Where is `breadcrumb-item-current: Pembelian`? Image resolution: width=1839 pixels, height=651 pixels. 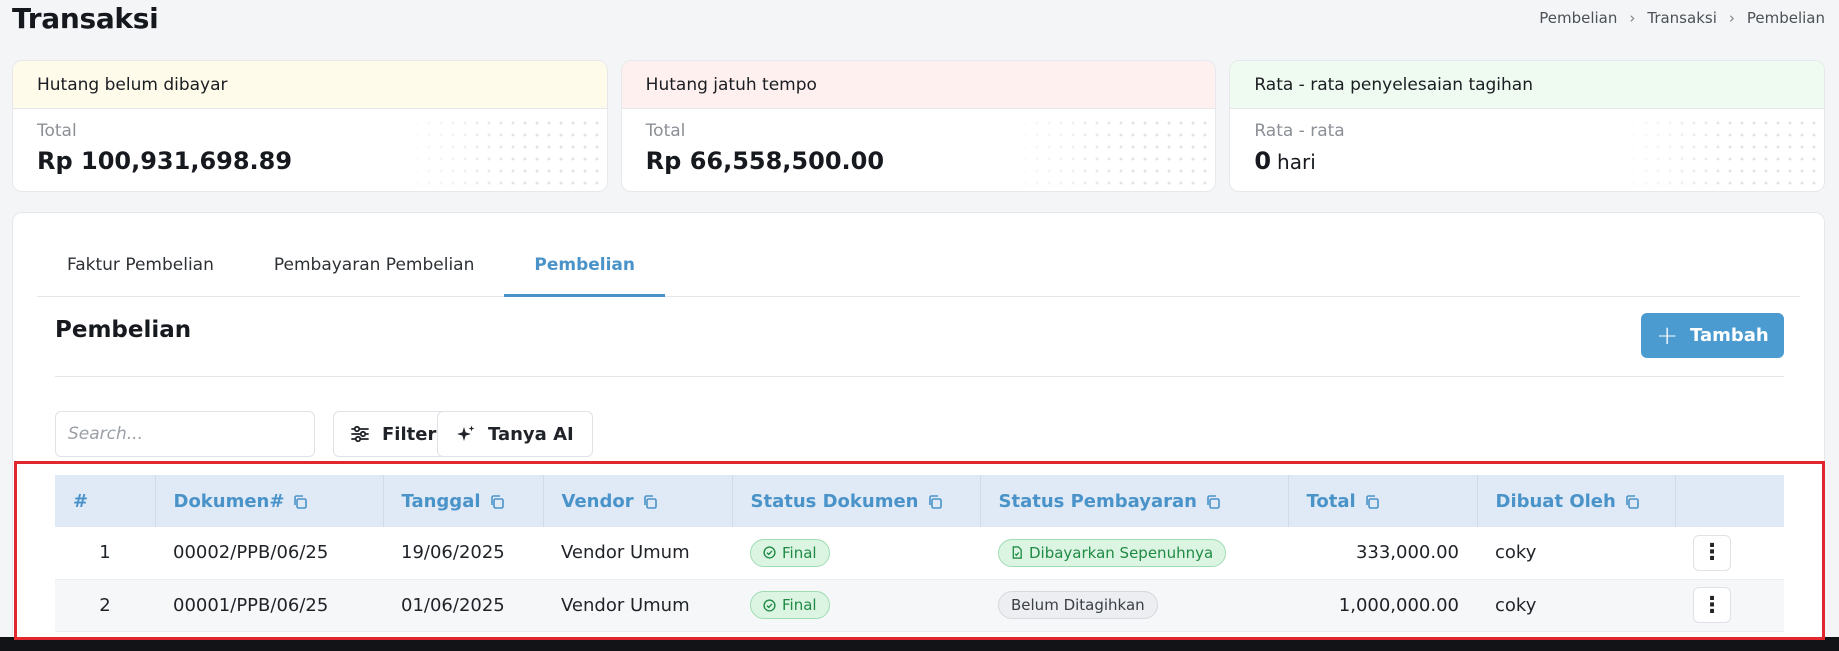 breadcrumb-item-current: Pembelian is located at coordinates (1785, 18).